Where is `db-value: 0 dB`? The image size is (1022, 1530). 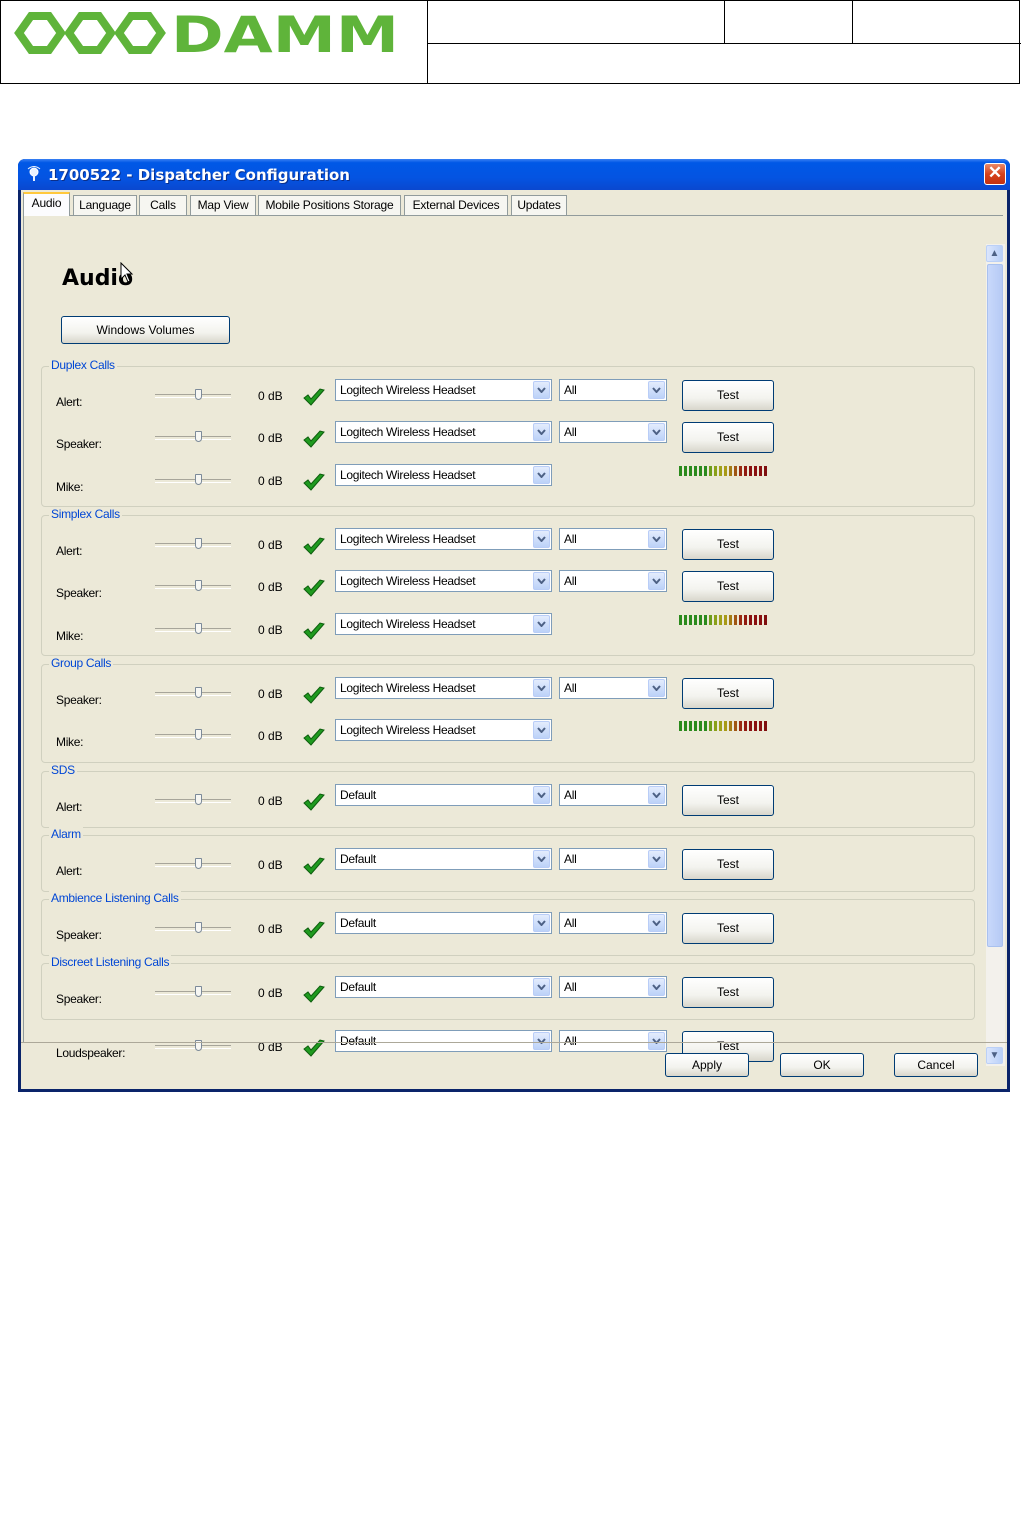
db-value: 0 dB is located at coordinates (270, 736).